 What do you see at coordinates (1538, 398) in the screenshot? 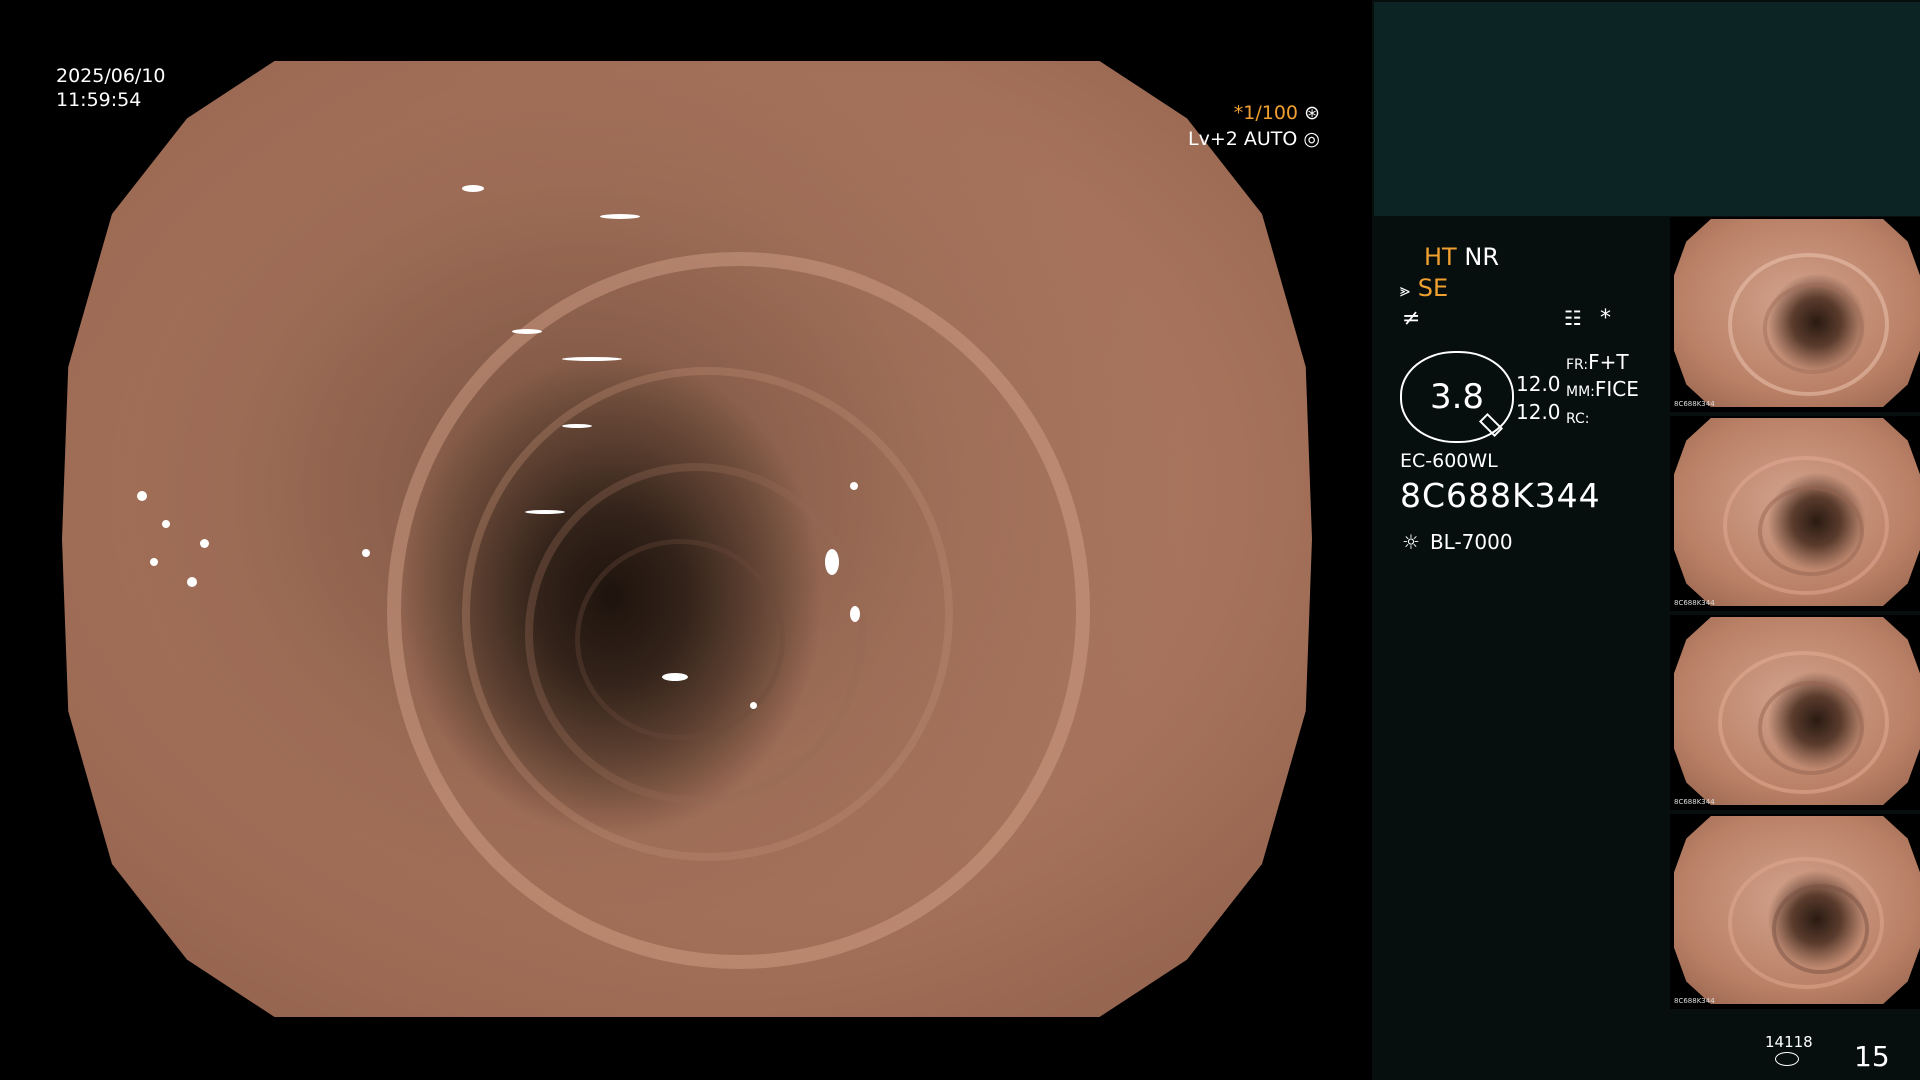
I see `zoom-values: 12.0 12.0` at bounding box center [1538, 398].